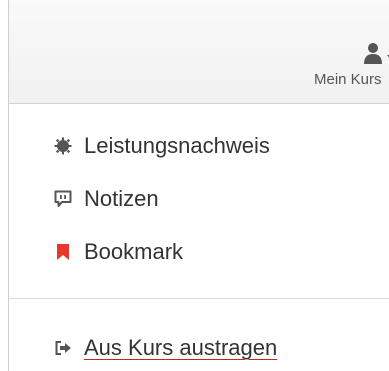 This screenshot has width=389, height=371. I want to click on menu-item-label: Leistungsnachweis, so click(177, 145).